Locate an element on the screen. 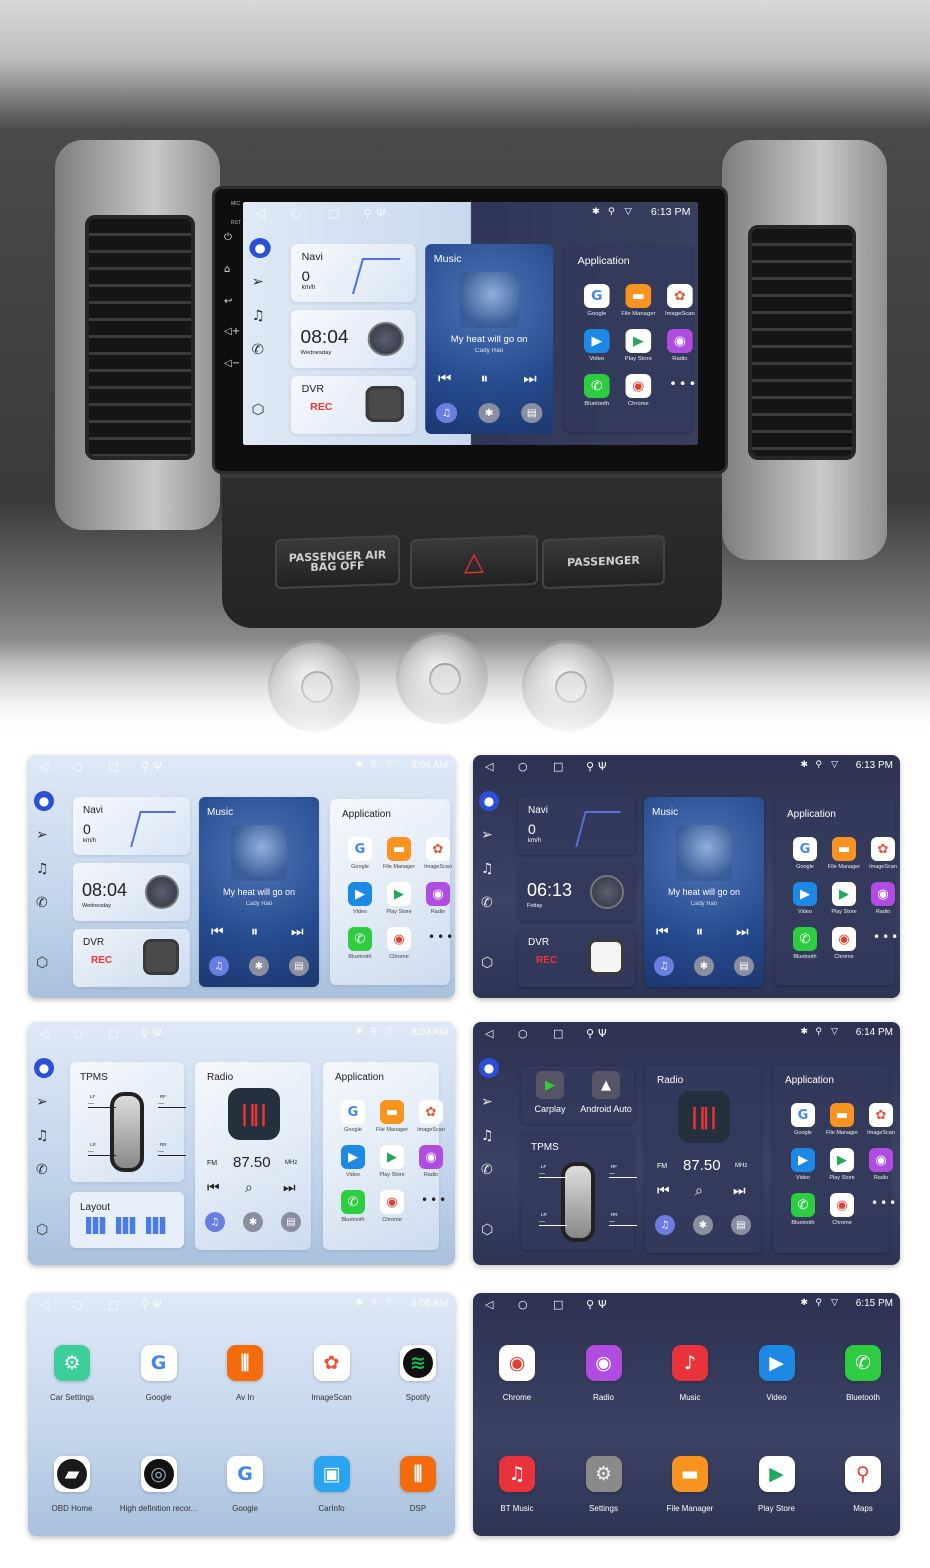  equalizer-icon: ⫼ is located at coordinates (418, 1474).